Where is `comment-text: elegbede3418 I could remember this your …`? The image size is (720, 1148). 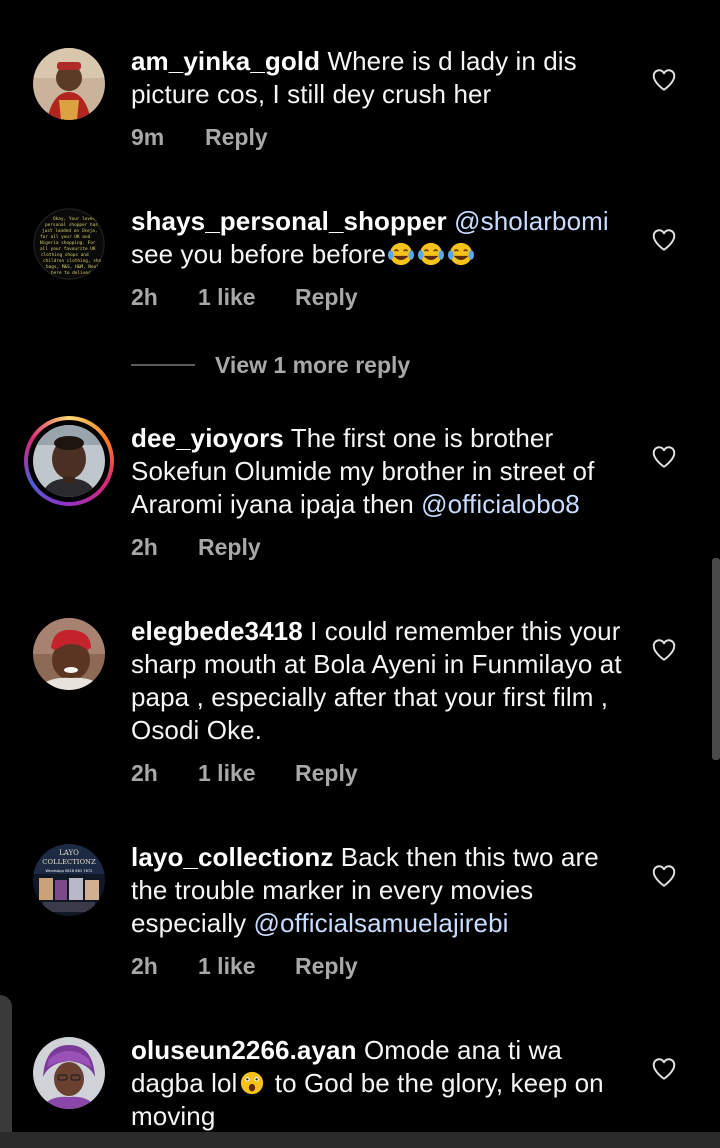
comment-text: elegbede3418 I could remember this your … is located at coordinates (381, 681).